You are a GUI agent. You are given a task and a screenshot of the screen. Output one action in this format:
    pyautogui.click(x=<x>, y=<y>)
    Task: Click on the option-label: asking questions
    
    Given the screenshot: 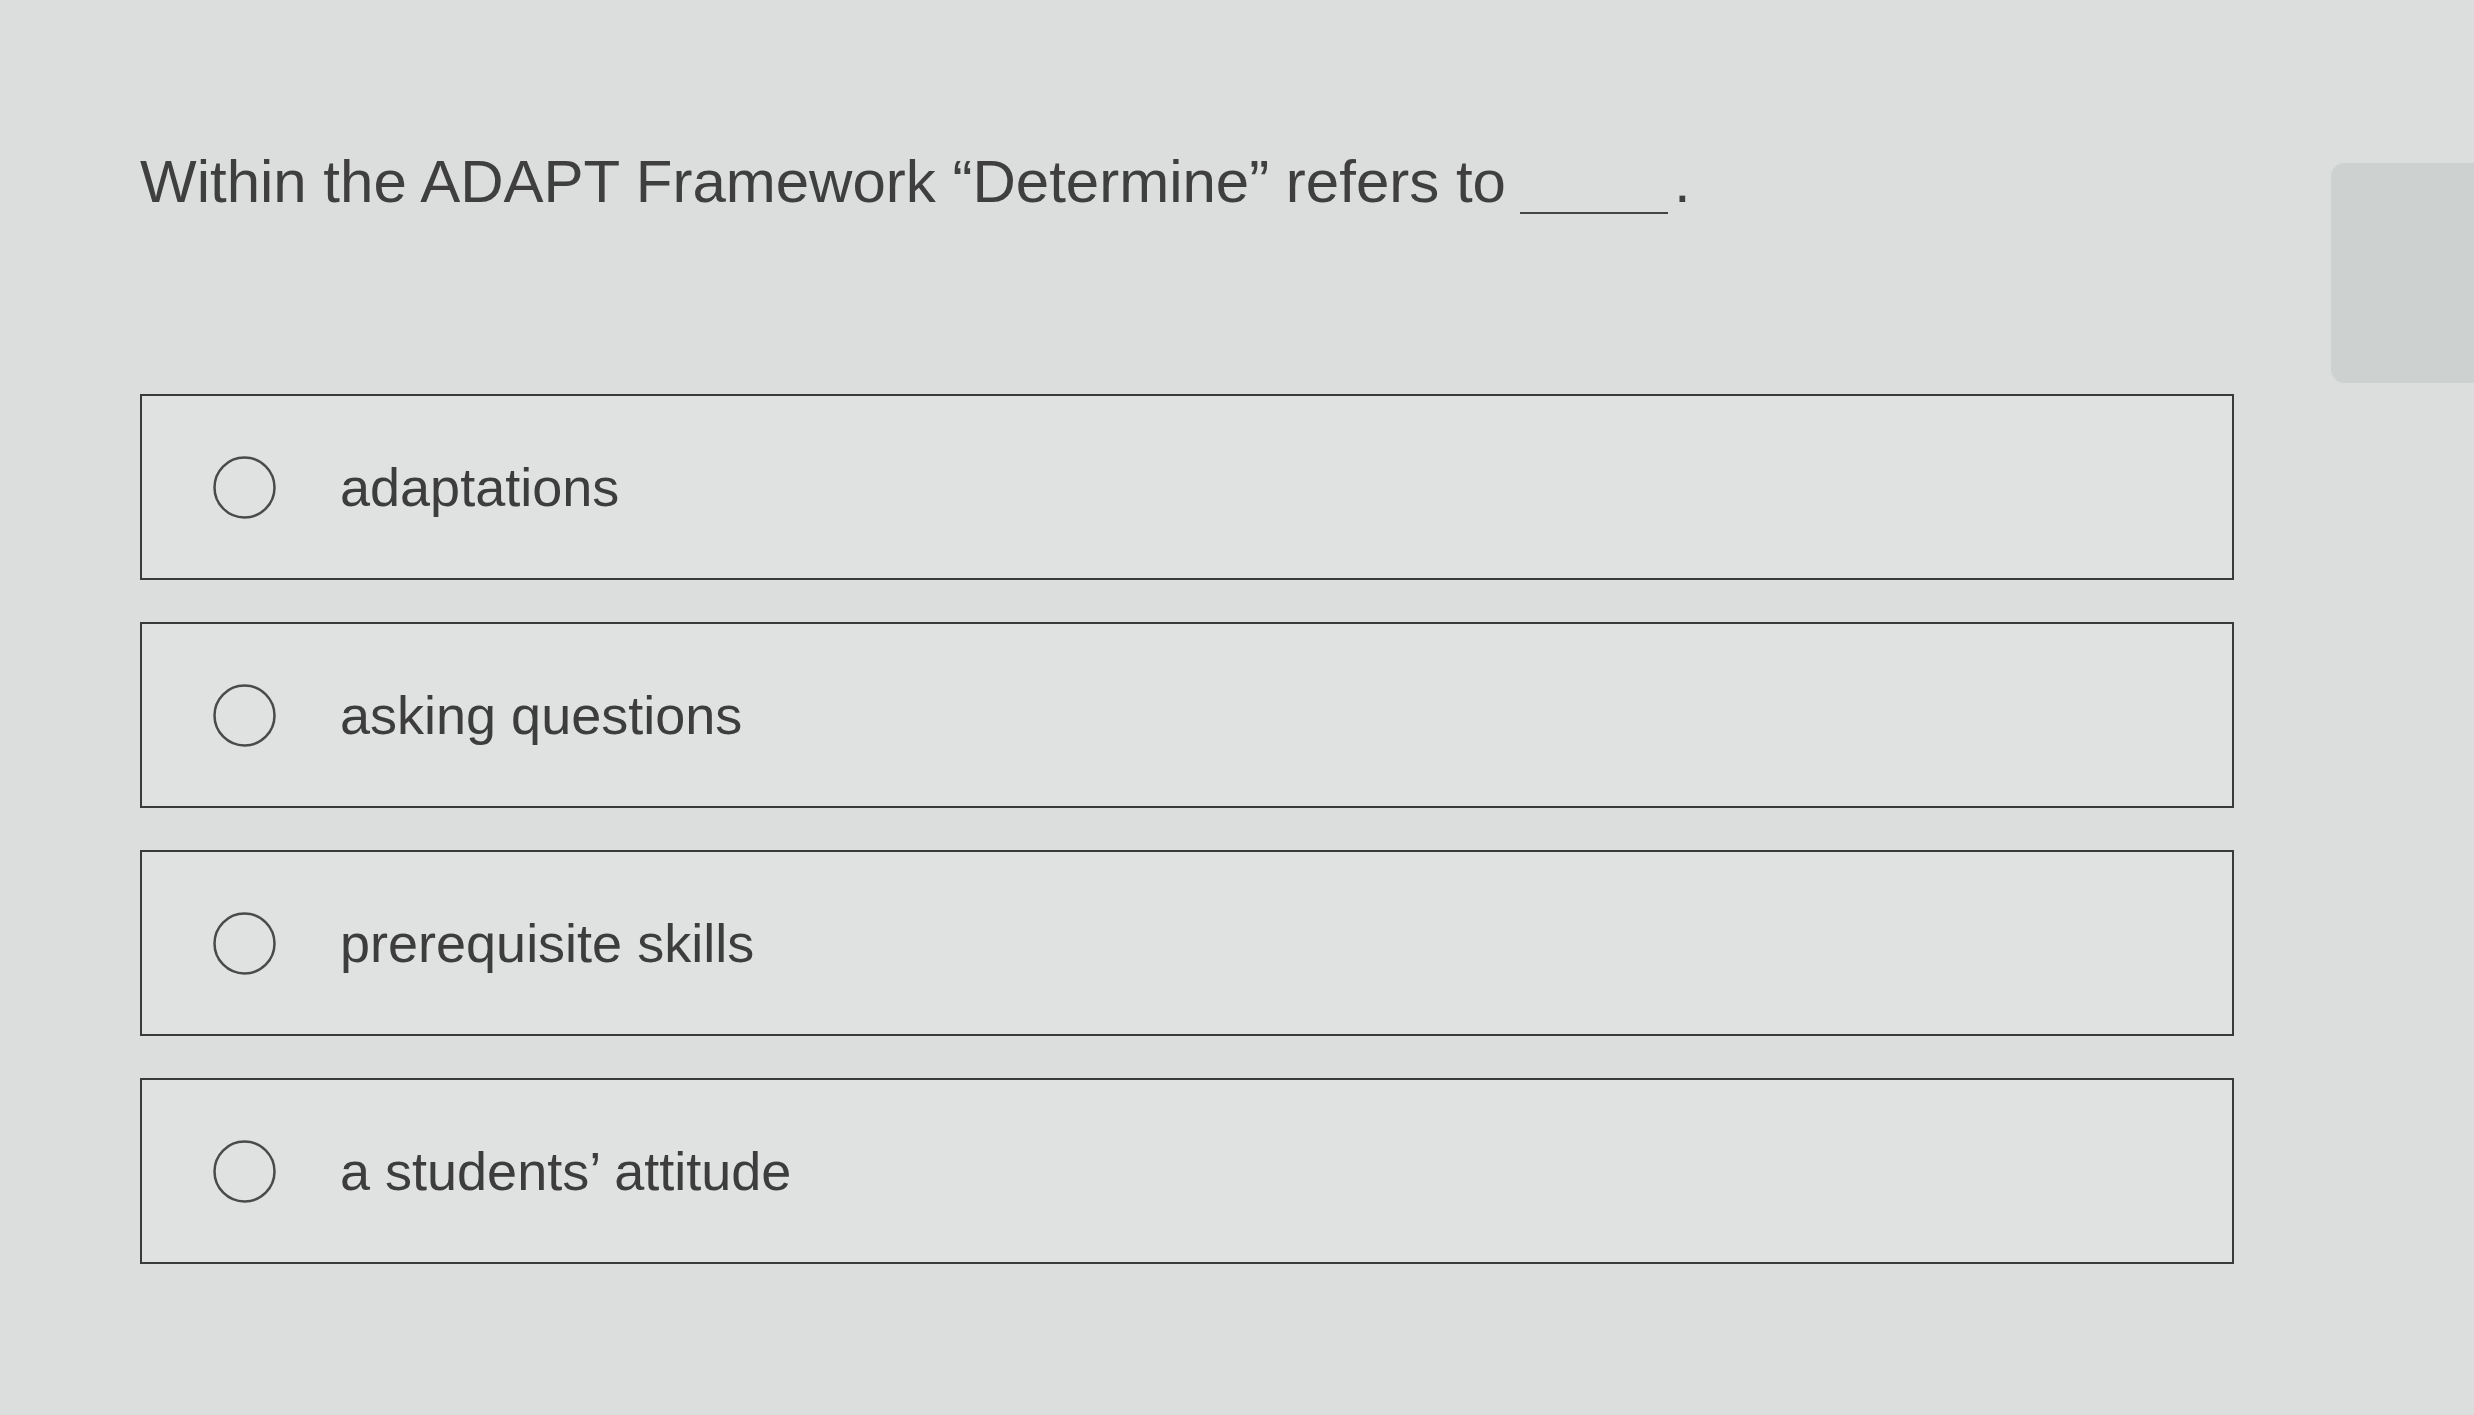 What is the action you would take?
    pyautogui.click(x=541, y=715)
    